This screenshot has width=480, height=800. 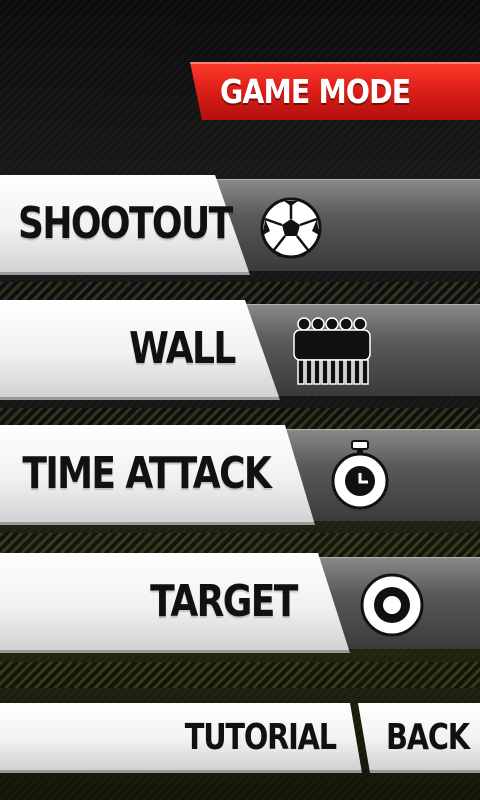 What do you see at coordinates (332, 351) in the screenshot?
I see `player-wall-icon` at bounding box center [332, 351].